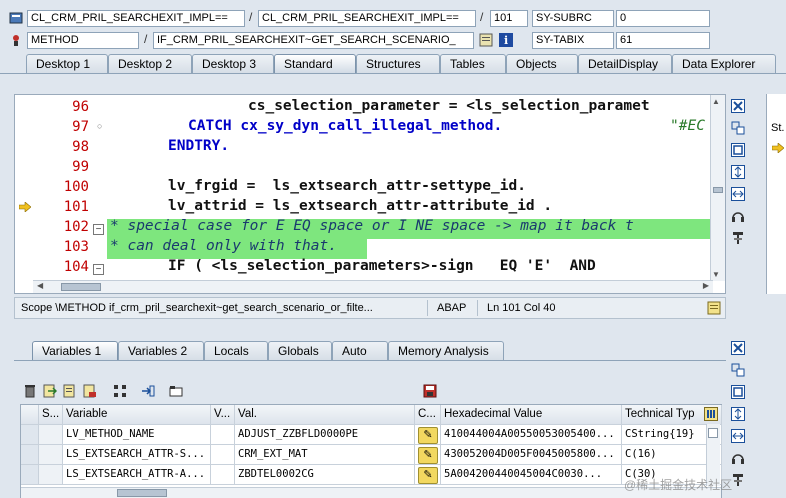  What do you see at coordinates (663, 40) in the screenshot?
I see `sysvar-value-field-2: 61` at bounding box center [663, 40].